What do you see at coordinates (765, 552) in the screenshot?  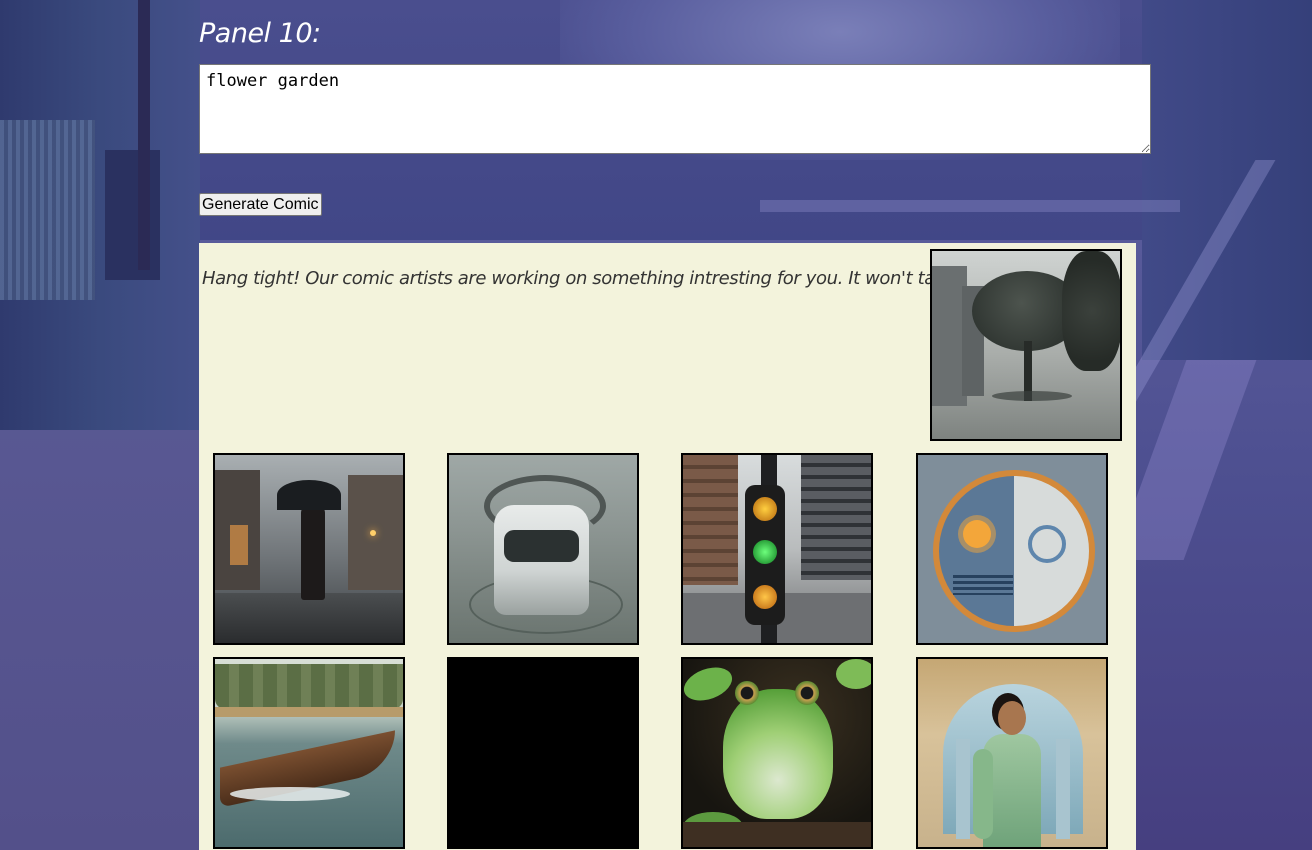 I see `green-light` at bounding box center [765, 552].